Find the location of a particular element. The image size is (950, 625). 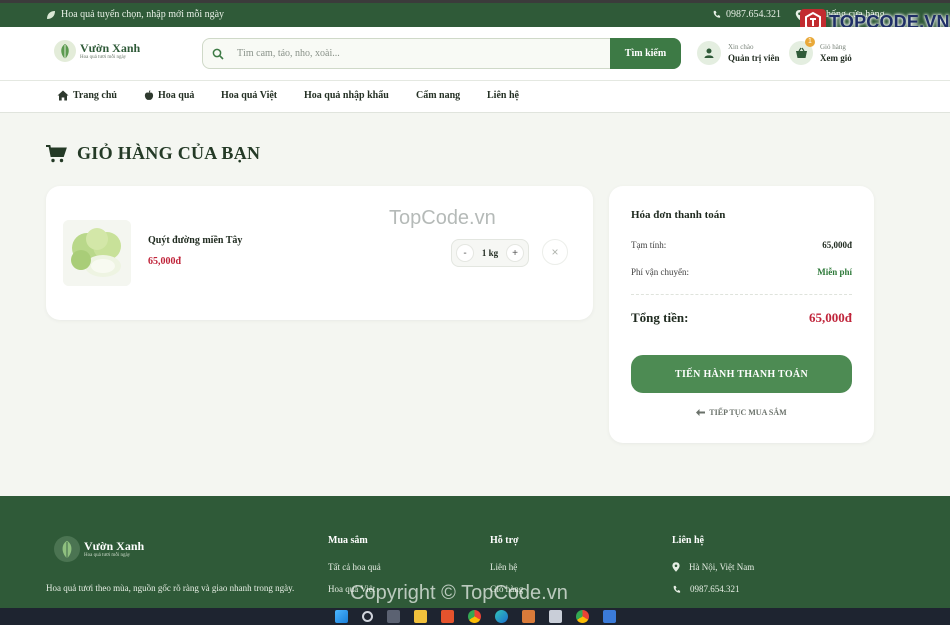

notes-icon is located at coordinates (609, 616).